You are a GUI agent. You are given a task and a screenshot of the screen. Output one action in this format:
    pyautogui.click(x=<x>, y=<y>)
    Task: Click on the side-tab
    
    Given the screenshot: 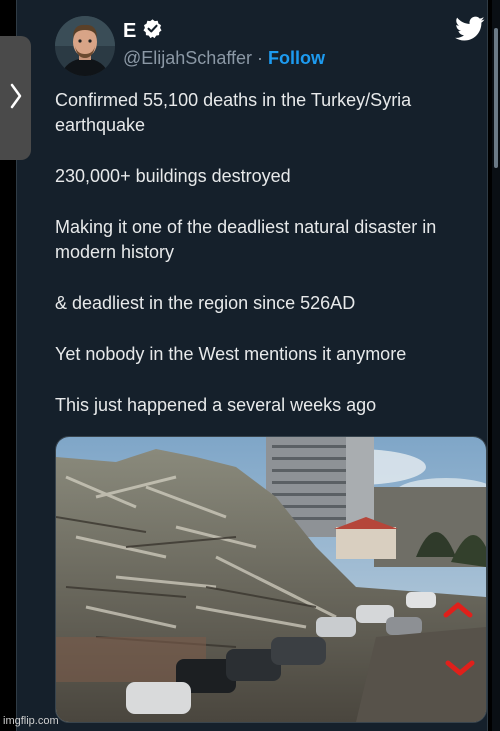 What is the action you would take?
    pyautogui.click(x=15, y=98)
    